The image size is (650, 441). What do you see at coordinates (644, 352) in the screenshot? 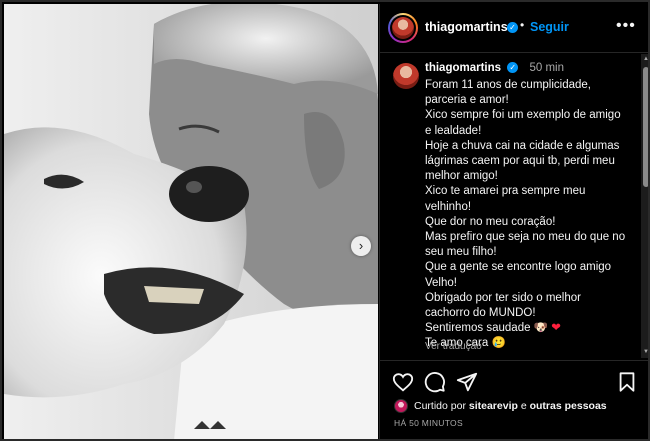
I see `scroll-down-arrow-icon: ▼` at bounding box center [644, 352].